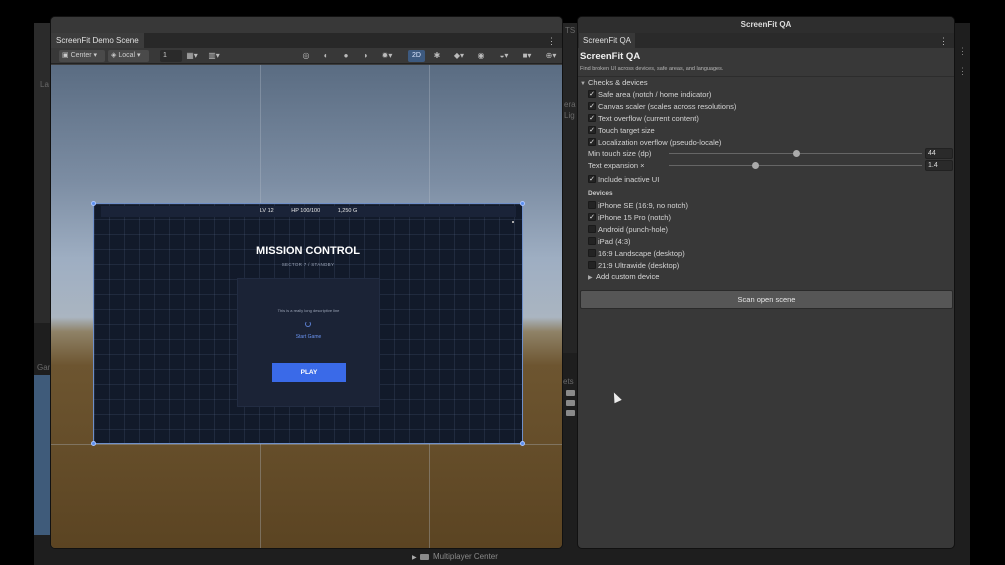 The width and height of the screenshot is (1005, 565). I want to click on text-expansion-slider, so click(795, 165).